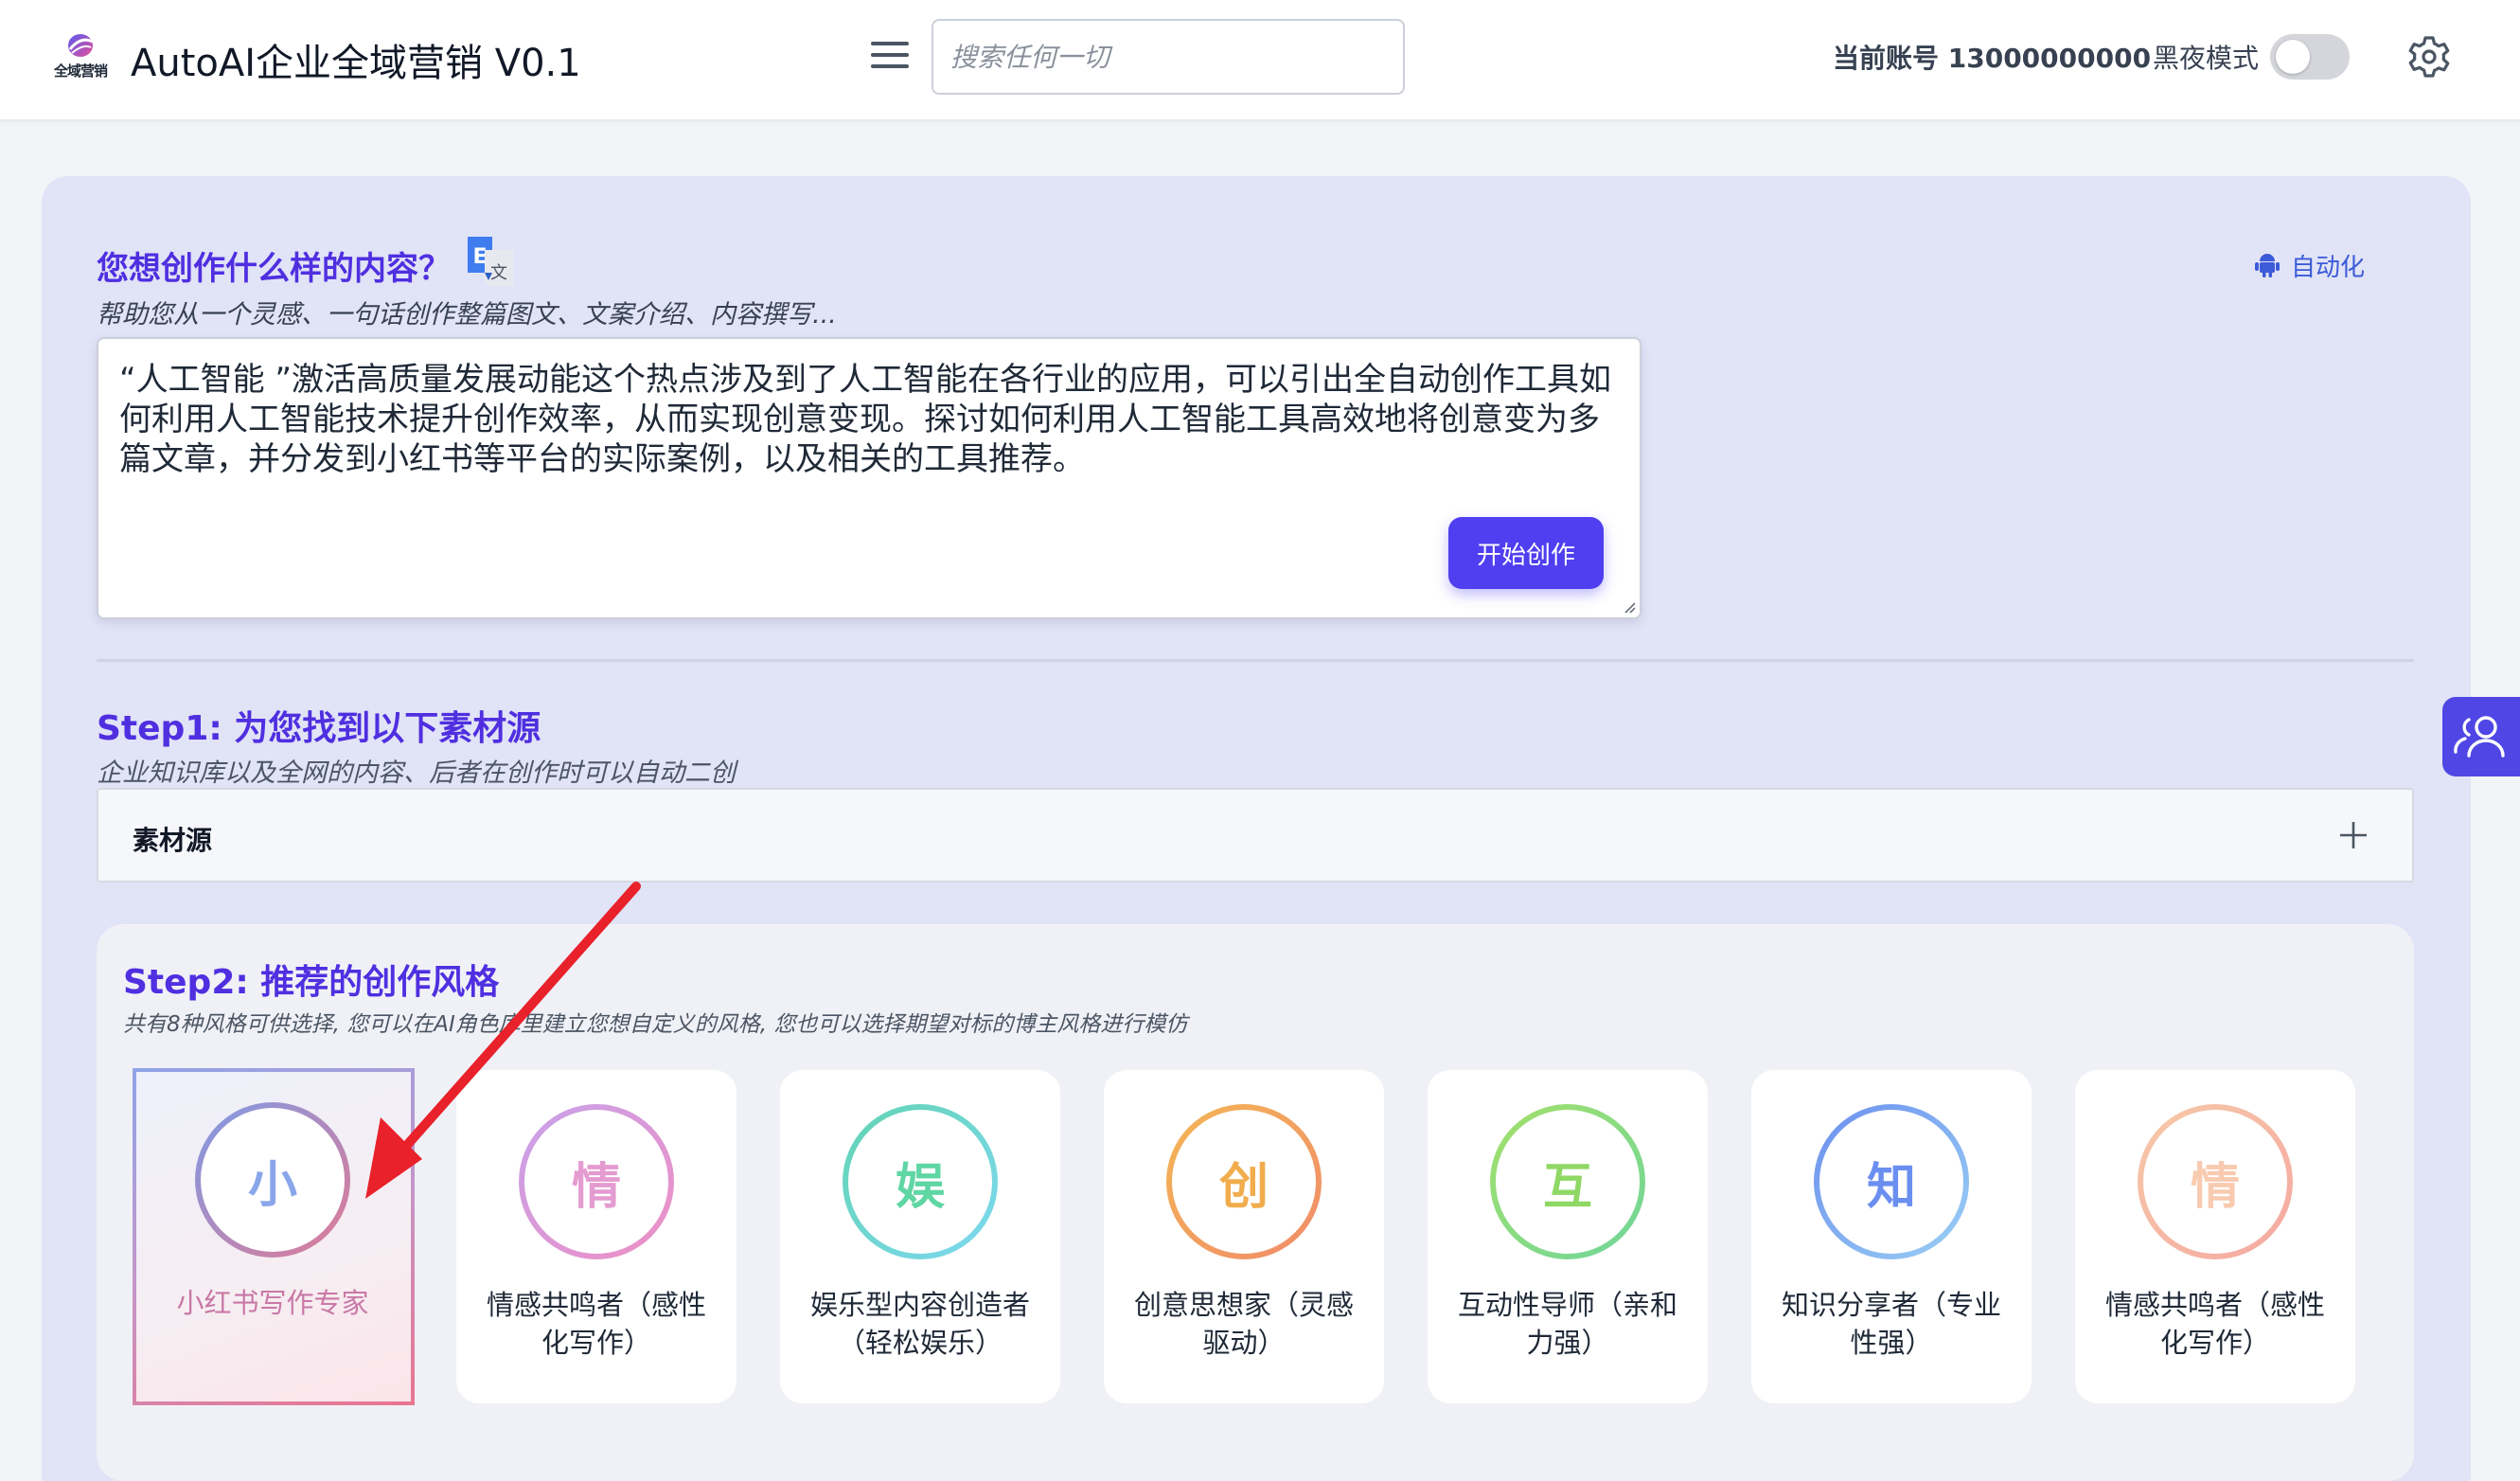  Describe the element at coordinates (2267, 266) in the screenshot. I see `android-robot-icon` at that location.